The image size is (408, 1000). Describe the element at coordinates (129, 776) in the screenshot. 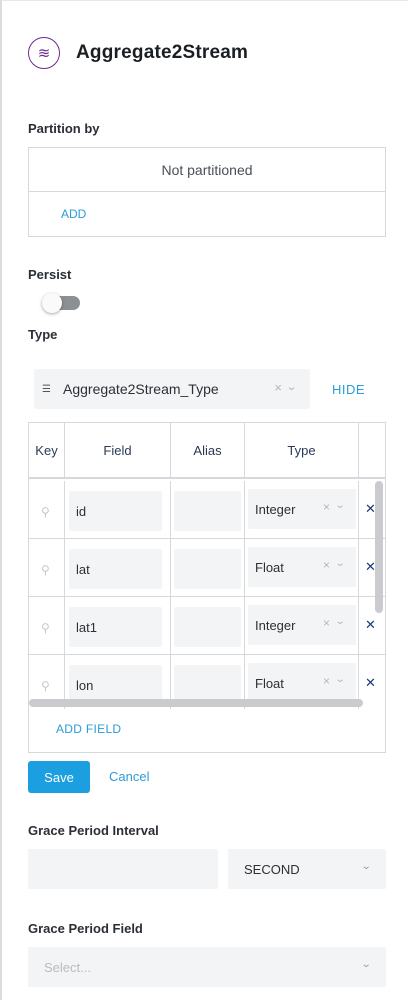

I see `cancel-button: Cancel` at that location.